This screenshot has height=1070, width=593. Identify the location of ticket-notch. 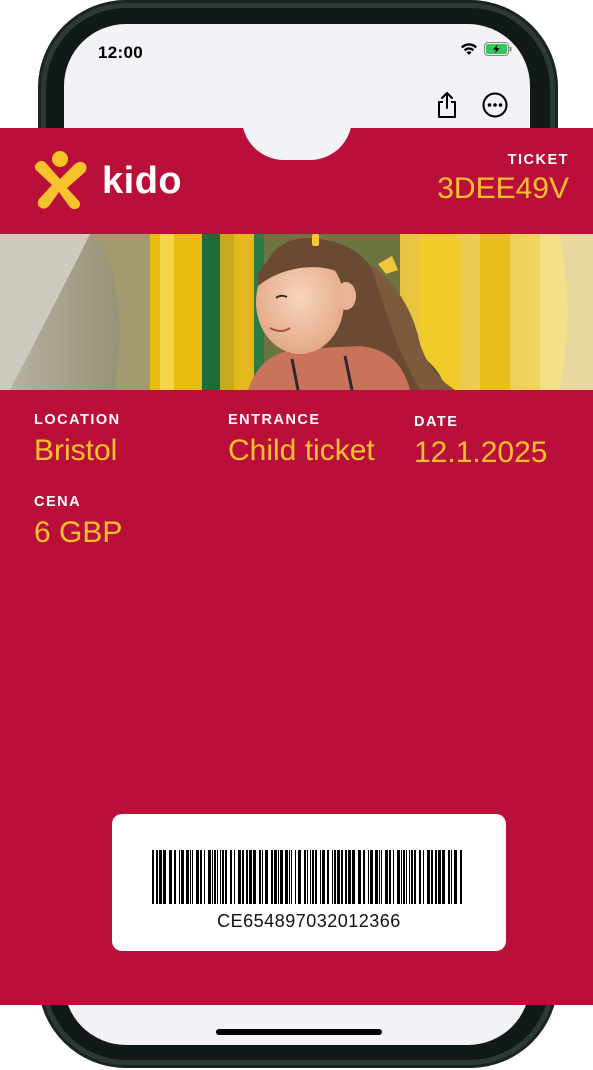
(297, 118).